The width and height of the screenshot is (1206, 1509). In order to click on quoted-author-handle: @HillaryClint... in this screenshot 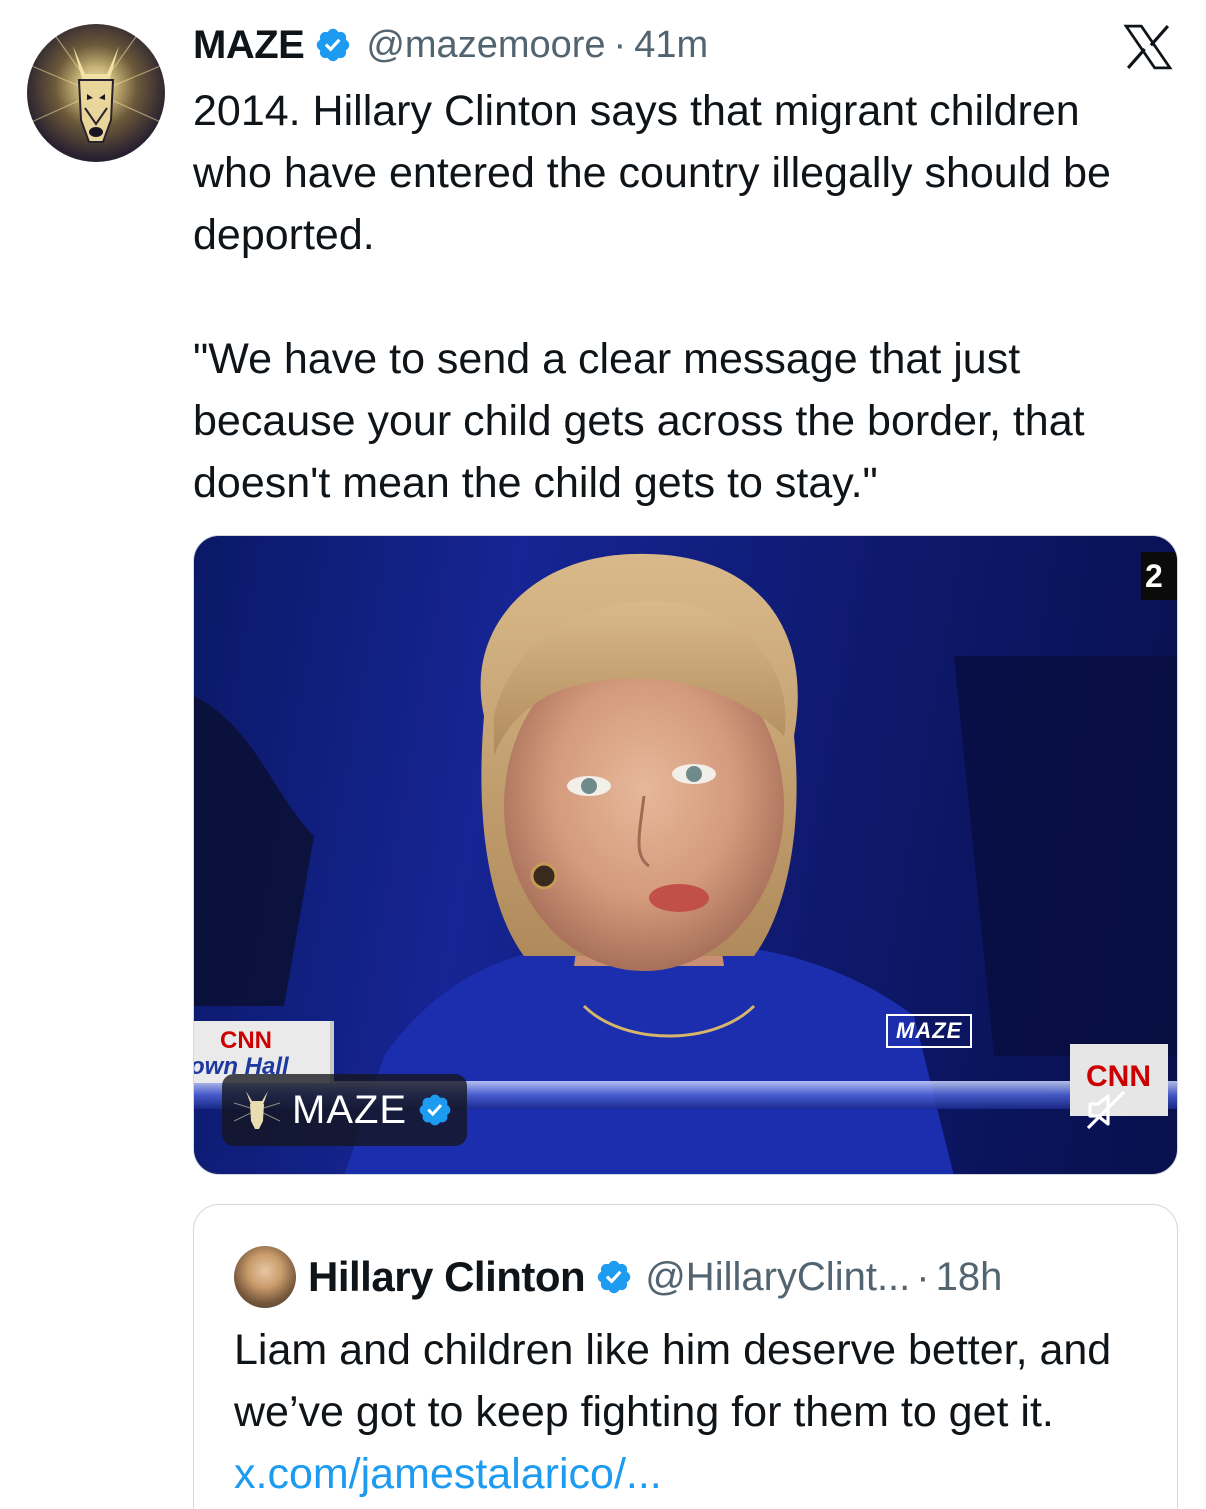, I will do `click(777, 1277)`.